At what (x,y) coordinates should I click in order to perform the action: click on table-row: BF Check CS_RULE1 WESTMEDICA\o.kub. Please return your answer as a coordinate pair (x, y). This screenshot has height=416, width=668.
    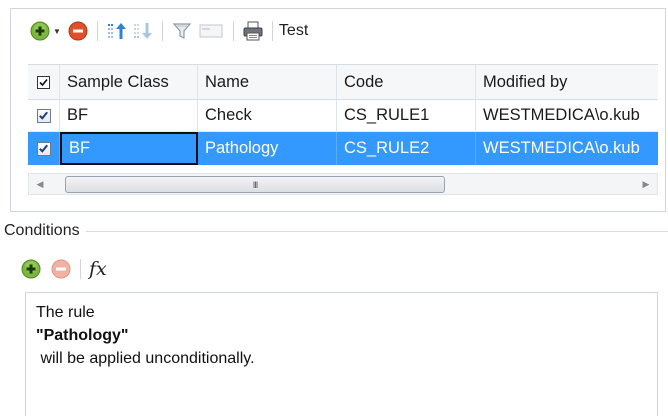
    Looking at the image, I should click on (343, 116).